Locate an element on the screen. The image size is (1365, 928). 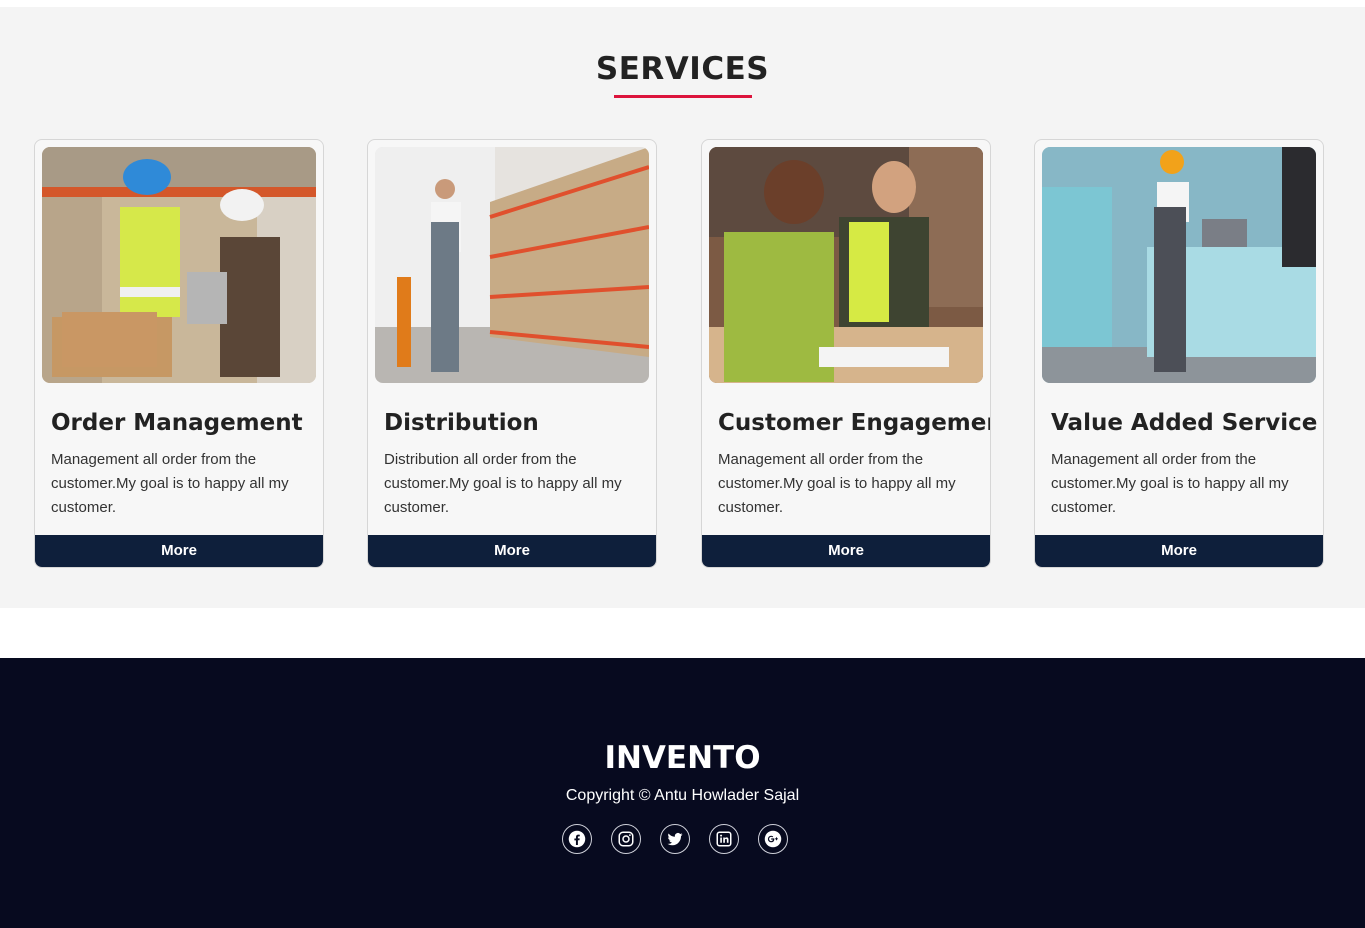
customer-engagement-image is located at coordinates (846, 265).